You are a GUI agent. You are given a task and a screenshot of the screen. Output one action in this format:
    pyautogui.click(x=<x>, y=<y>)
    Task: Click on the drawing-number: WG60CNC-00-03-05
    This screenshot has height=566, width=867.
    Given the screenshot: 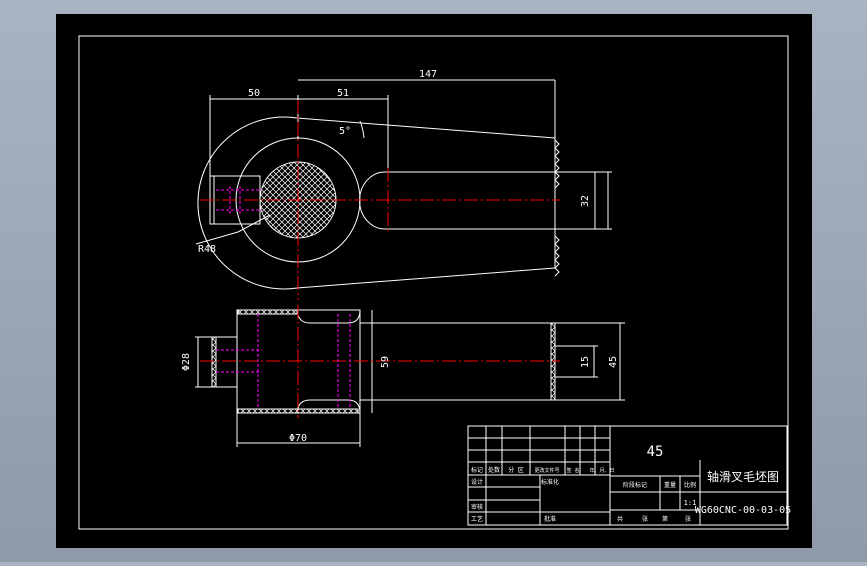 What is the action you would take?
    pyautogui.click(x=743, y=510)
    